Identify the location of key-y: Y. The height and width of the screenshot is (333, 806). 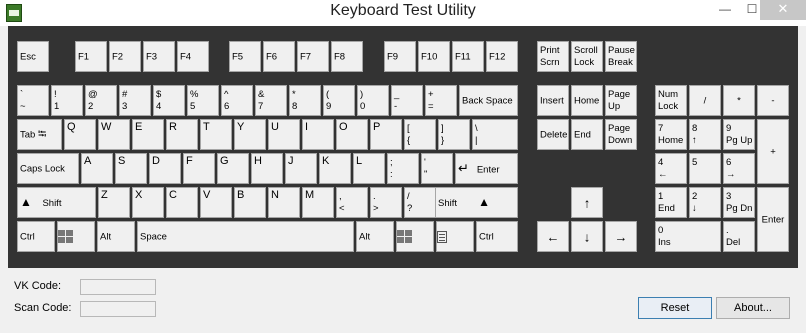
(250, 134).